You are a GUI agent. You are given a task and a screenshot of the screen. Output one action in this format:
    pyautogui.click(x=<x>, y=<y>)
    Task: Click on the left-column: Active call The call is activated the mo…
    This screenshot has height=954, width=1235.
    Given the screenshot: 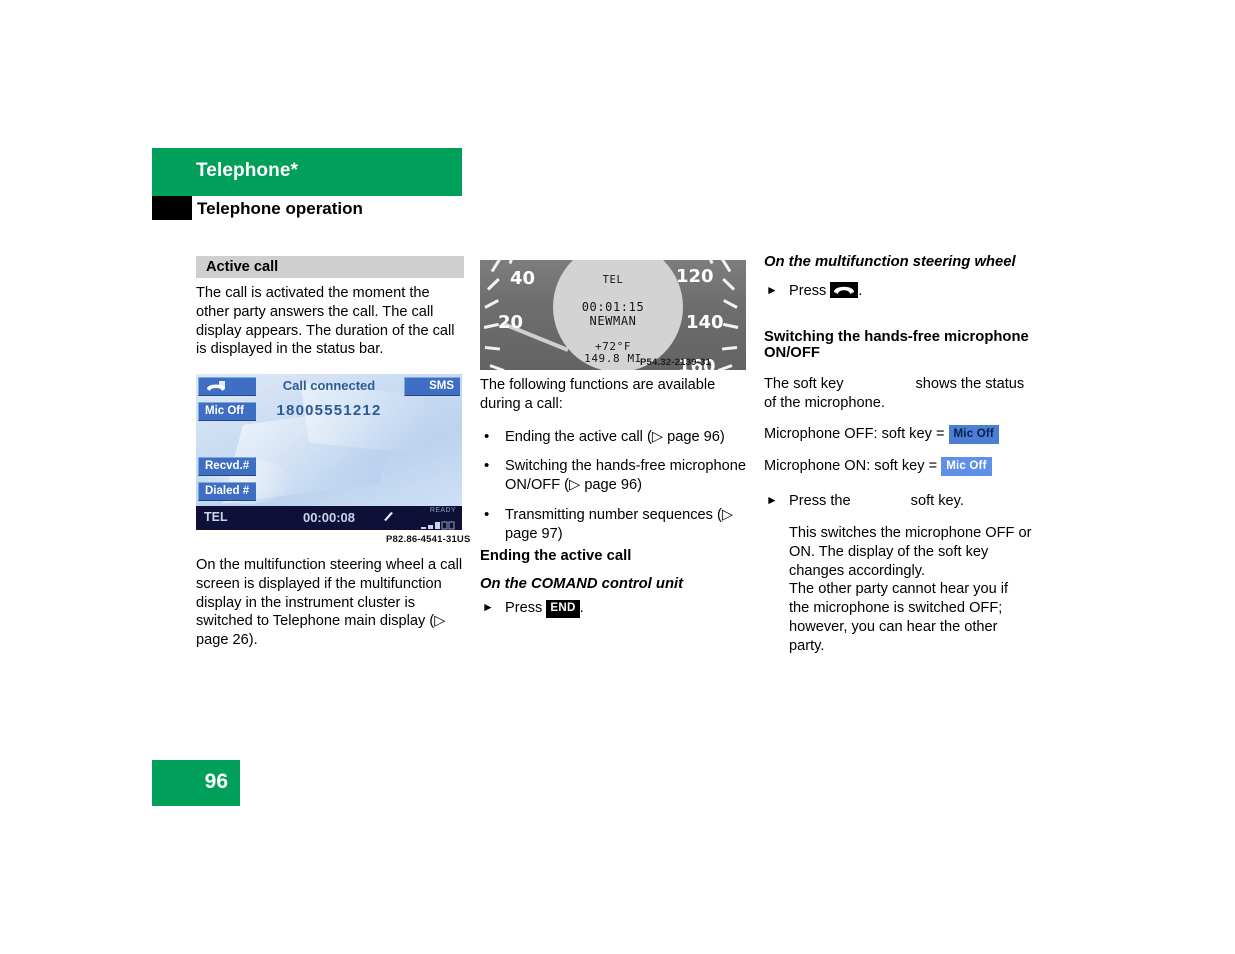 What is the action you would take?
    pyautogui.click(x=330, y=307)
    